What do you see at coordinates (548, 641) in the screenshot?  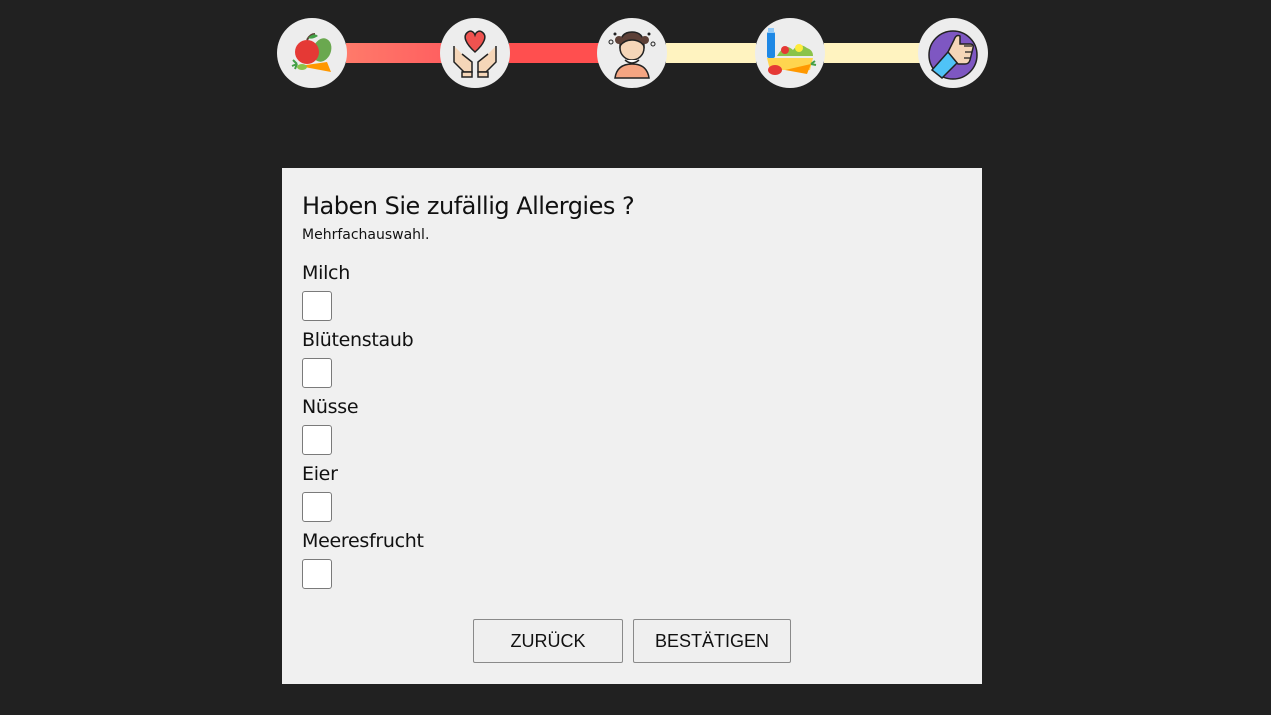 I see `back-button: ZURÜCK` at bounding box center [548, 641].